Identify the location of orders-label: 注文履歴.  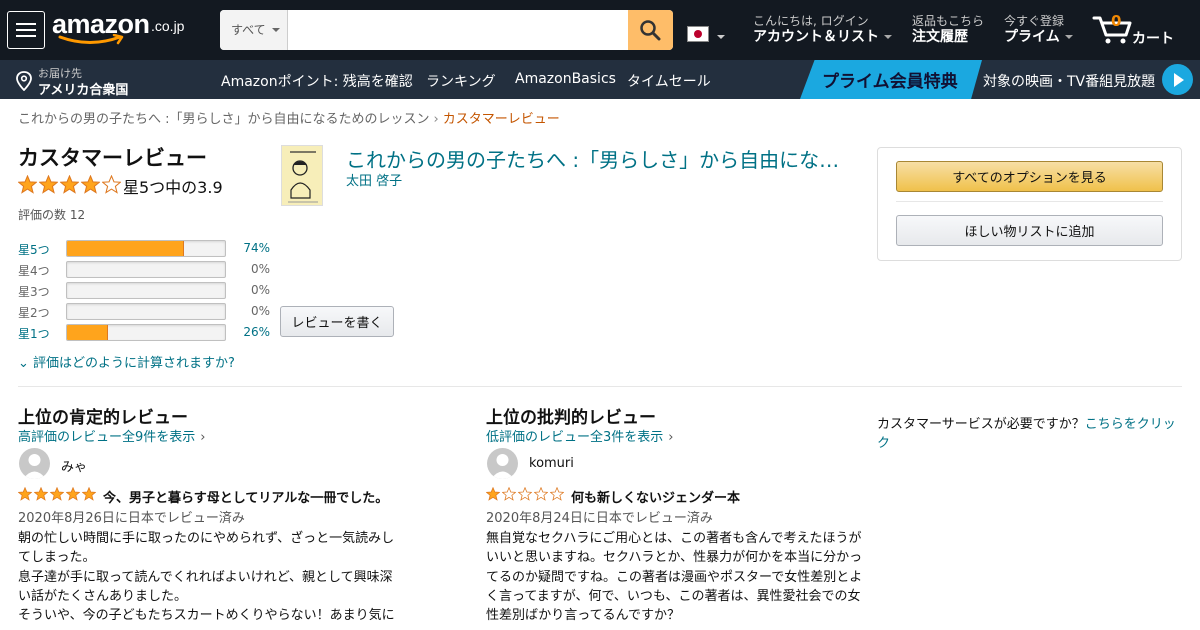
(940, 37).